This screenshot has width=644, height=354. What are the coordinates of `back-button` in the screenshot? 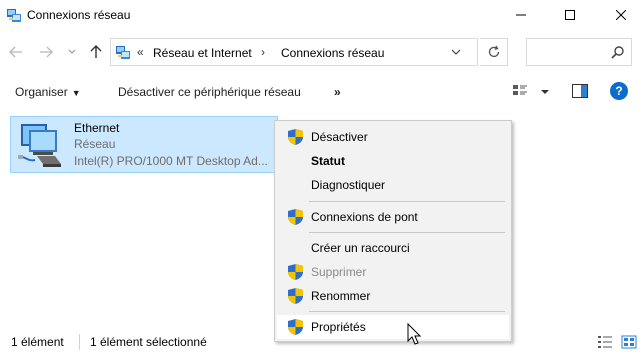 It's located at (16, 52).